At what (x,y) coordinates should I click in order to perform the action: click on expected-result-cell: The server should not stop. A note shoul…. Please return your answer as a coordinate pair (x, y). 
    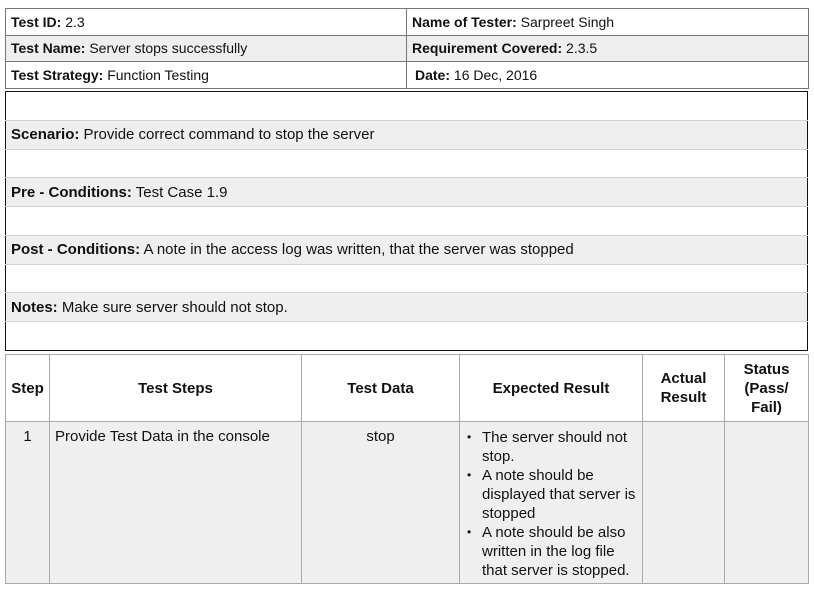
    Looking at the image, I should click on (551, 502).